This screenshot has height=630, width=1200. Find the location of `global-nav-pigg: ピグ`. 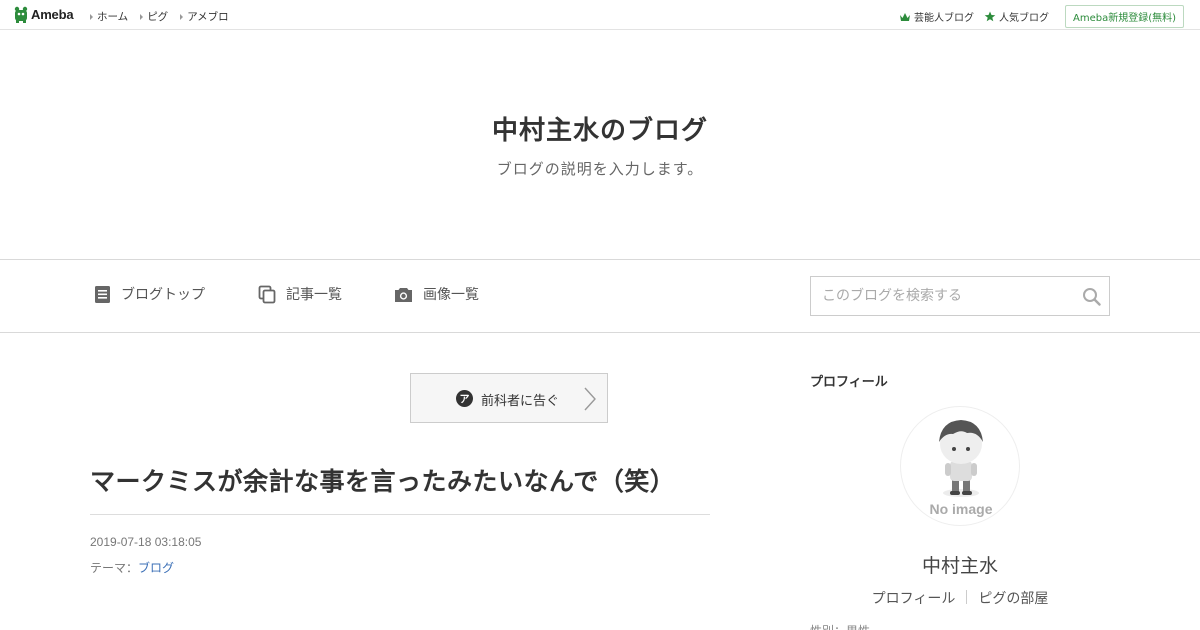

global-nav-pigg: ピグ is located at coordinates (154, 16).